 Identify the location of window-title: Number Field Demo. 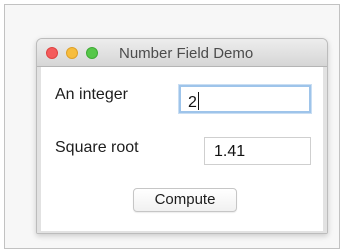
(186, 53).